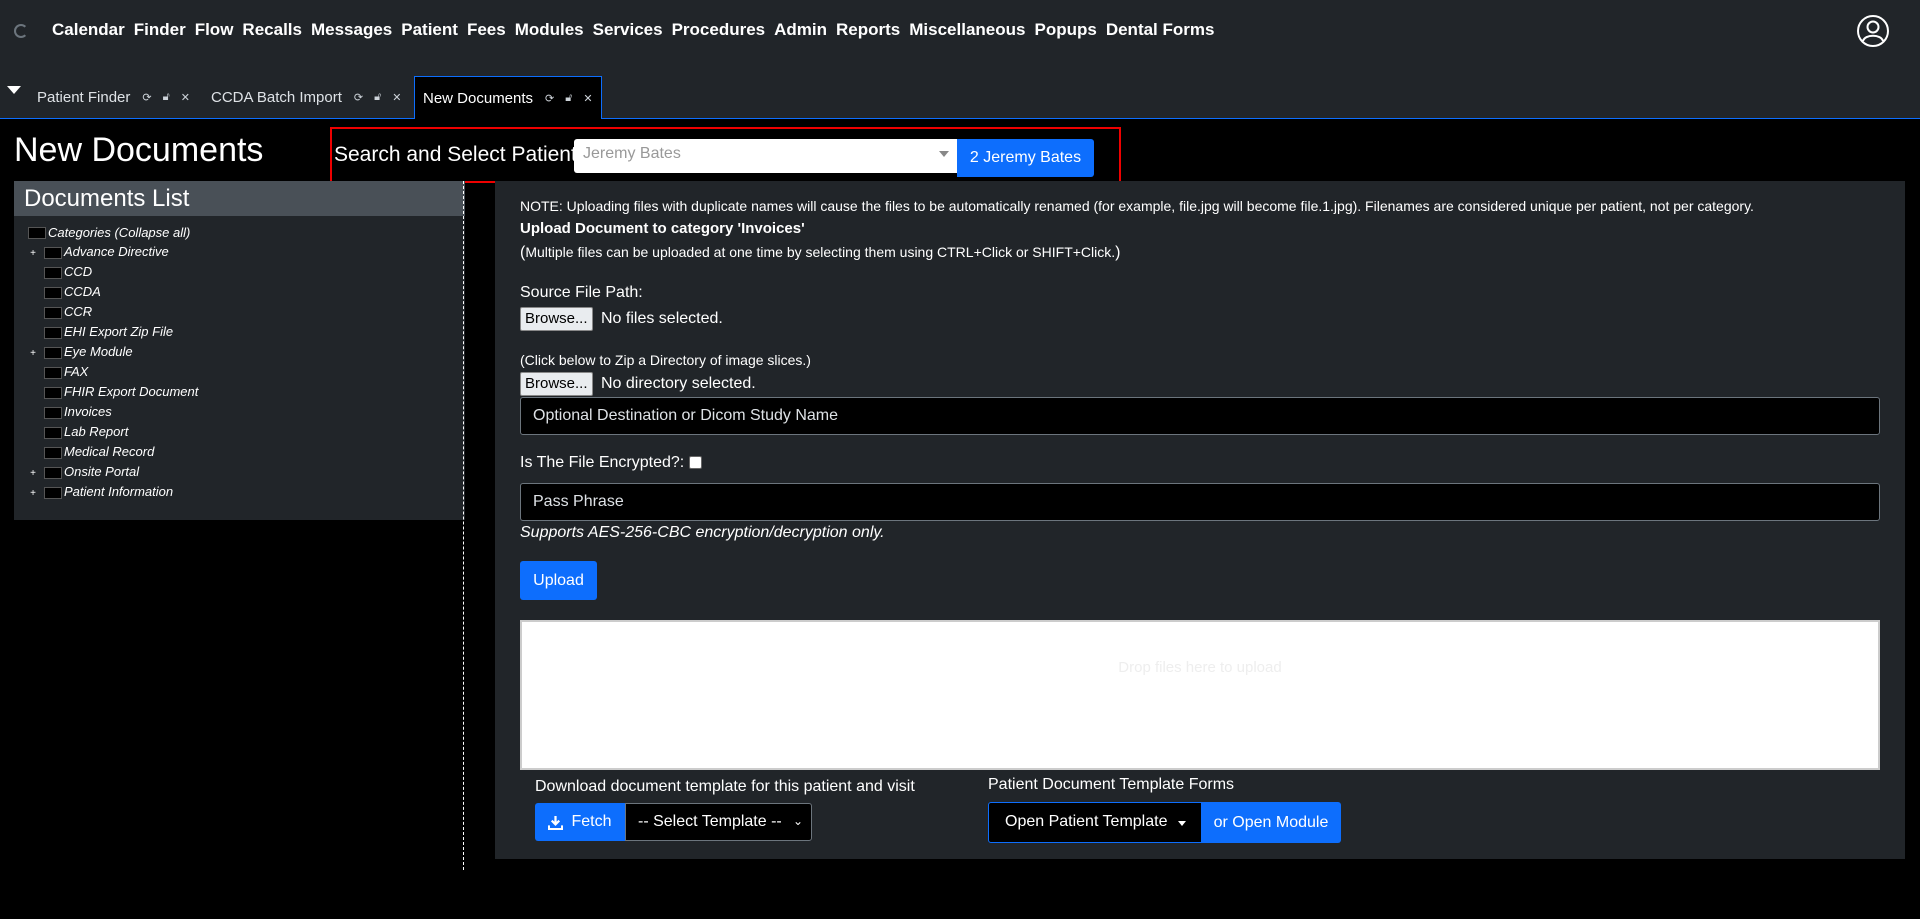 Image resolution: width=1920 pixels, height=919 pixels. What do you see at coordinates (662, 318) in the screenshot?
I see `no-files-text: No files selected.` at bounding box center [662, 318].